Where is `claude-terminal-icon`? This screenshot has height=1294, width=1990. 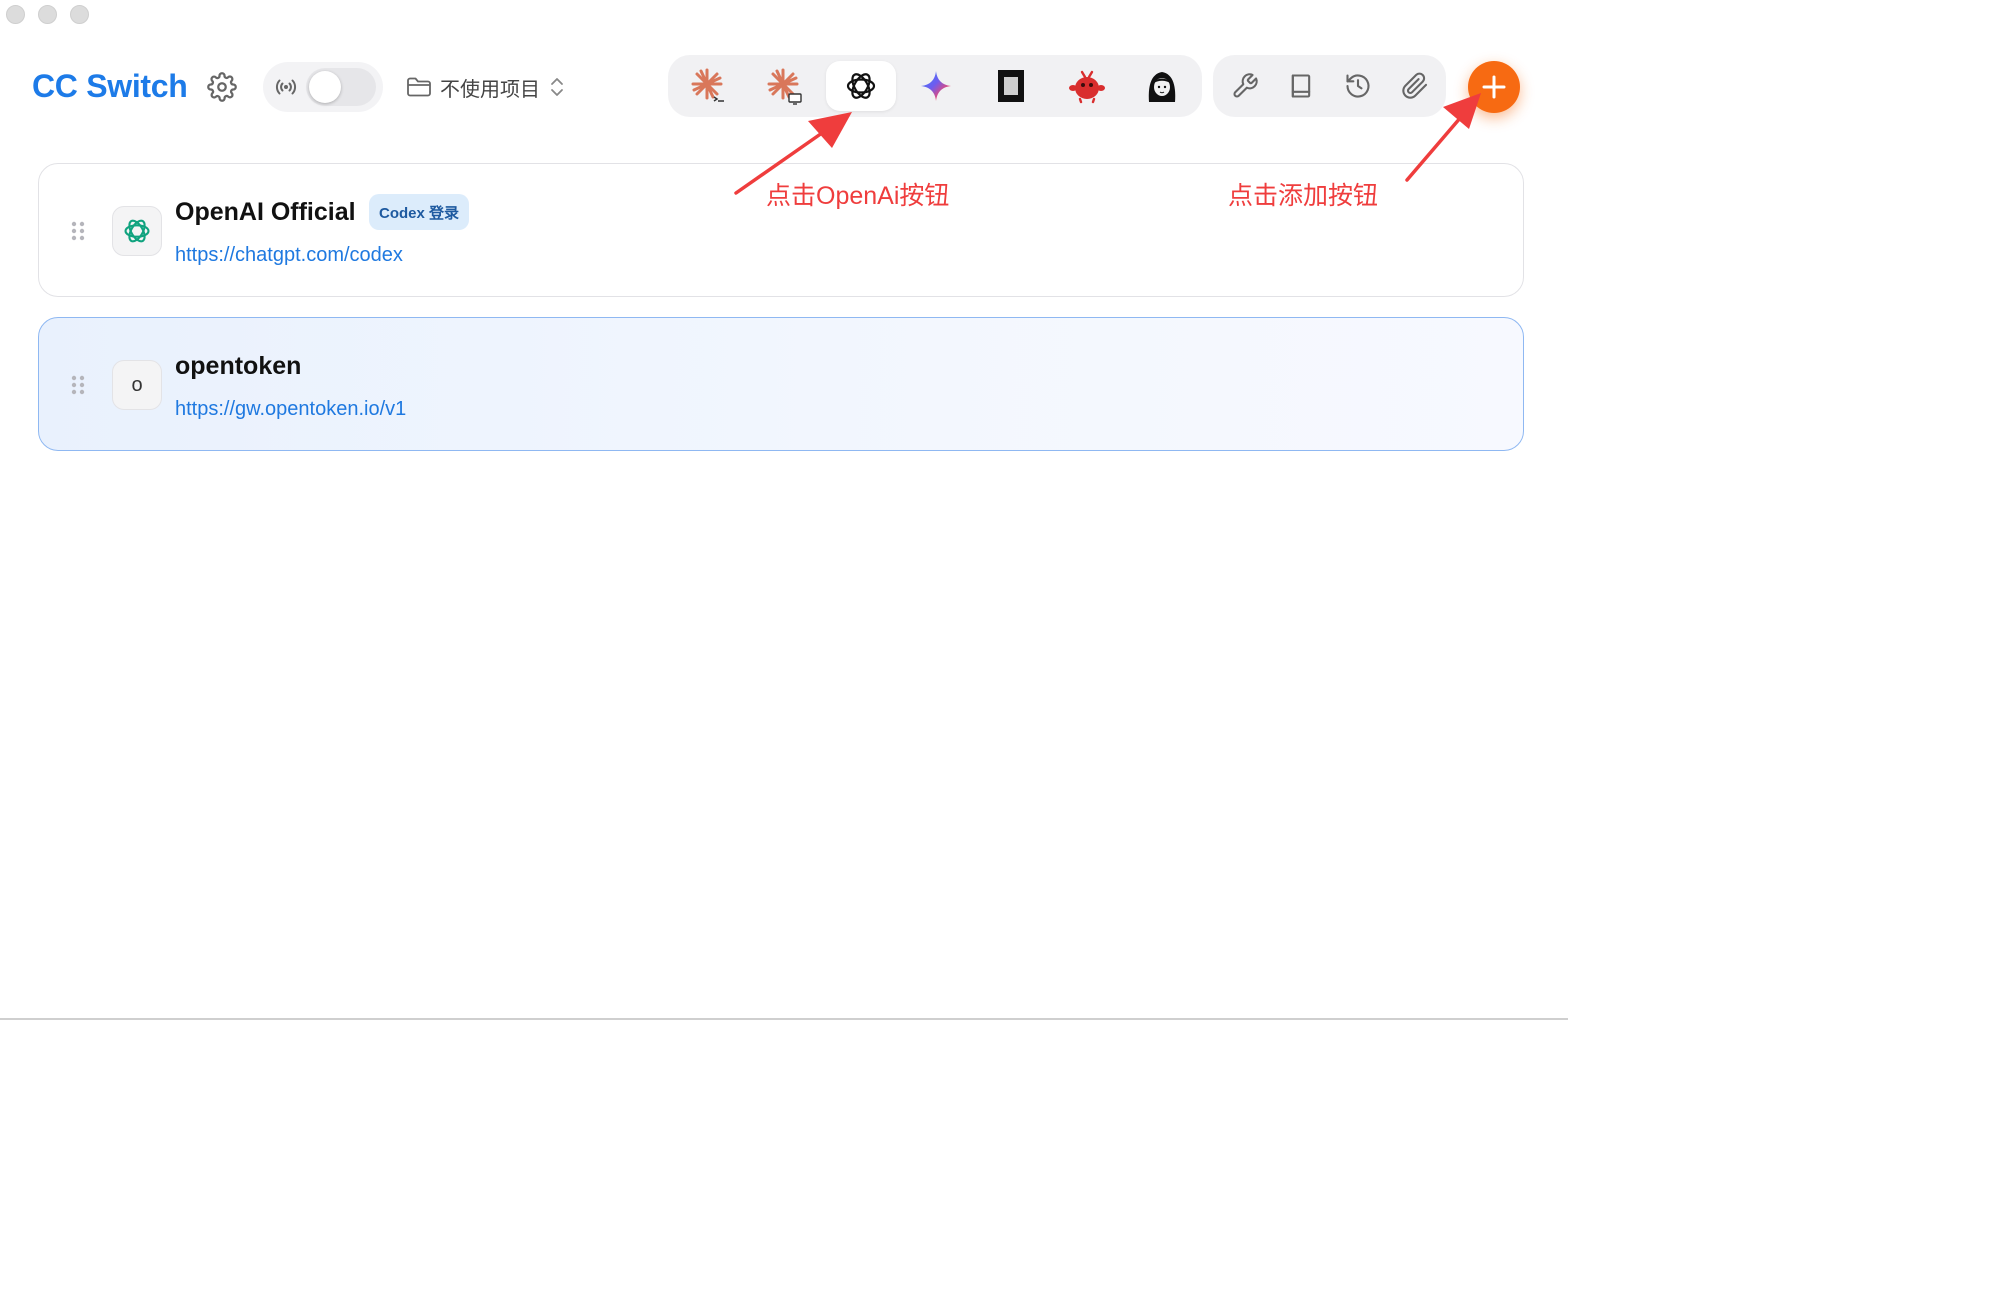
claude-terminal-icon is located at coordinates (707, 85).